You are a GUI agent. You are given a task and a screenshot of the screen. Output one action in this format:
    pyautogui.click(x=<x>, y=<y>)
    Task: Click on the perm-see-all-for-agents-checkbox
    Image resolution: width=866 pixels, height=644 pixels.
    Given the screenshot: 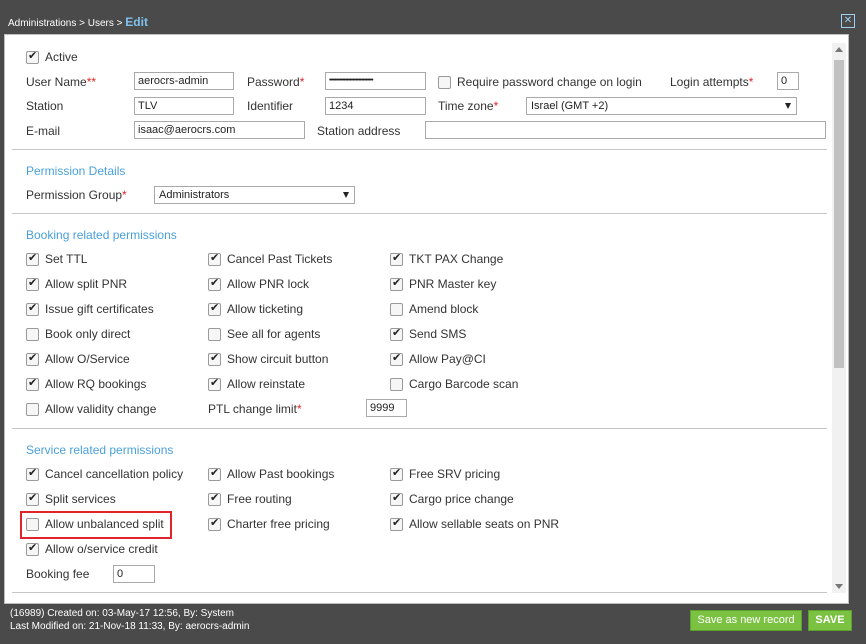 What is the action you would take?
    pyautogui.click(x=214, y=334)
    